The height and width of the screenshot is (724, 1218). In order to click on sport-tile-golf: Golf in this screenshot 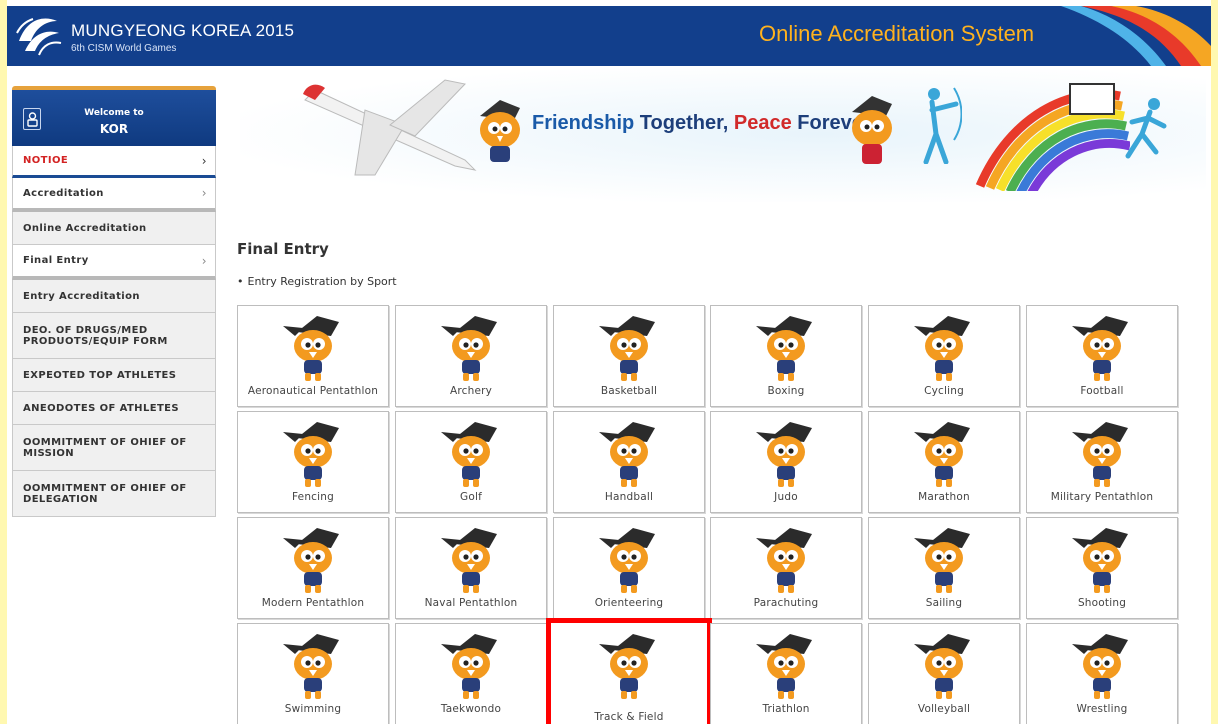, I will do `click(471, 462)`.